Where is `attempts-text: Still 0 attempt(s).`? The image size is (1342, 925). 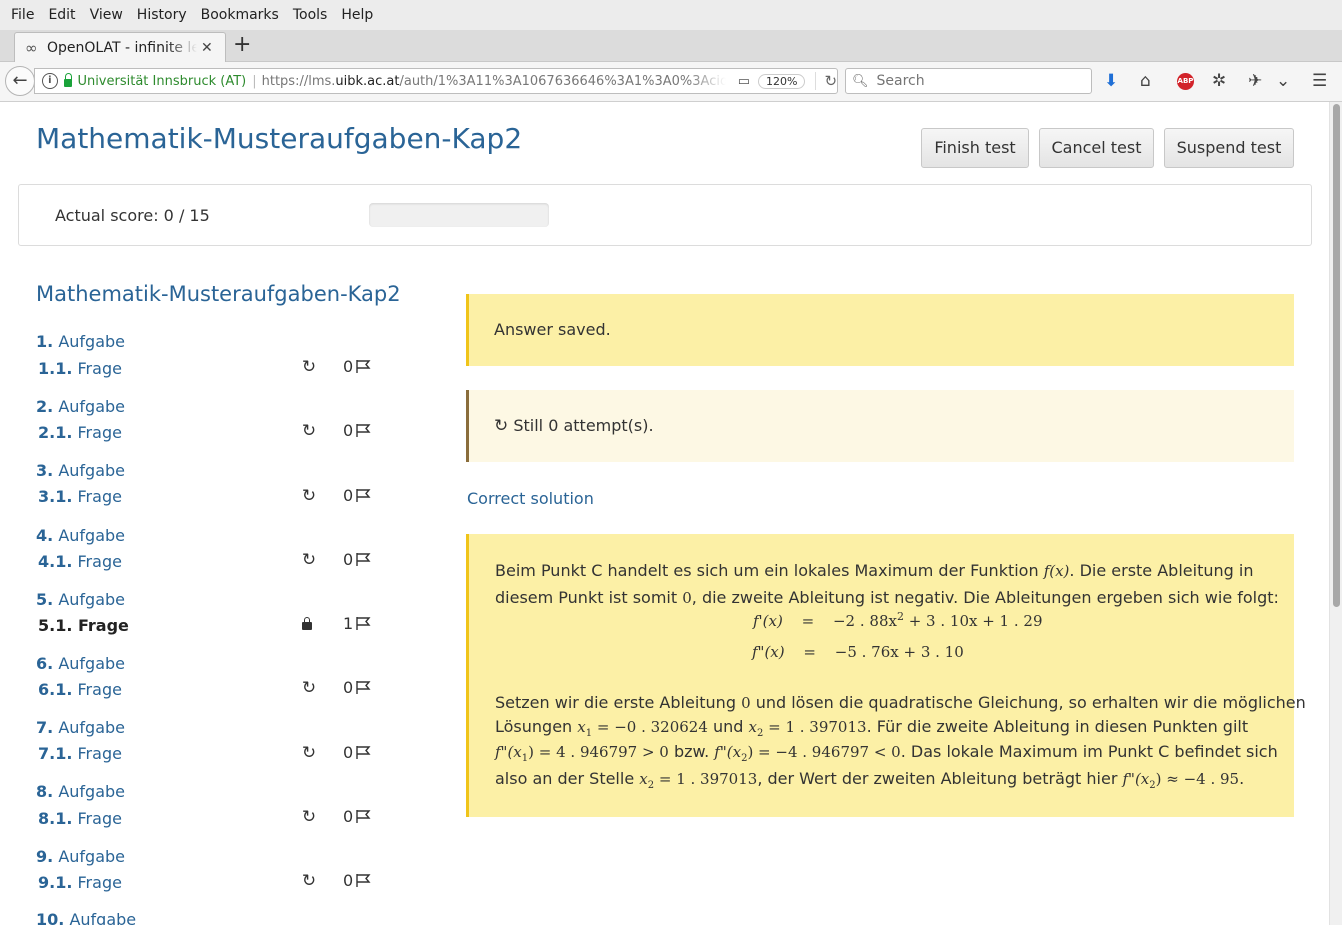 attempts-text: Still 0 attempt(s). is located at coordinates (583, 425).